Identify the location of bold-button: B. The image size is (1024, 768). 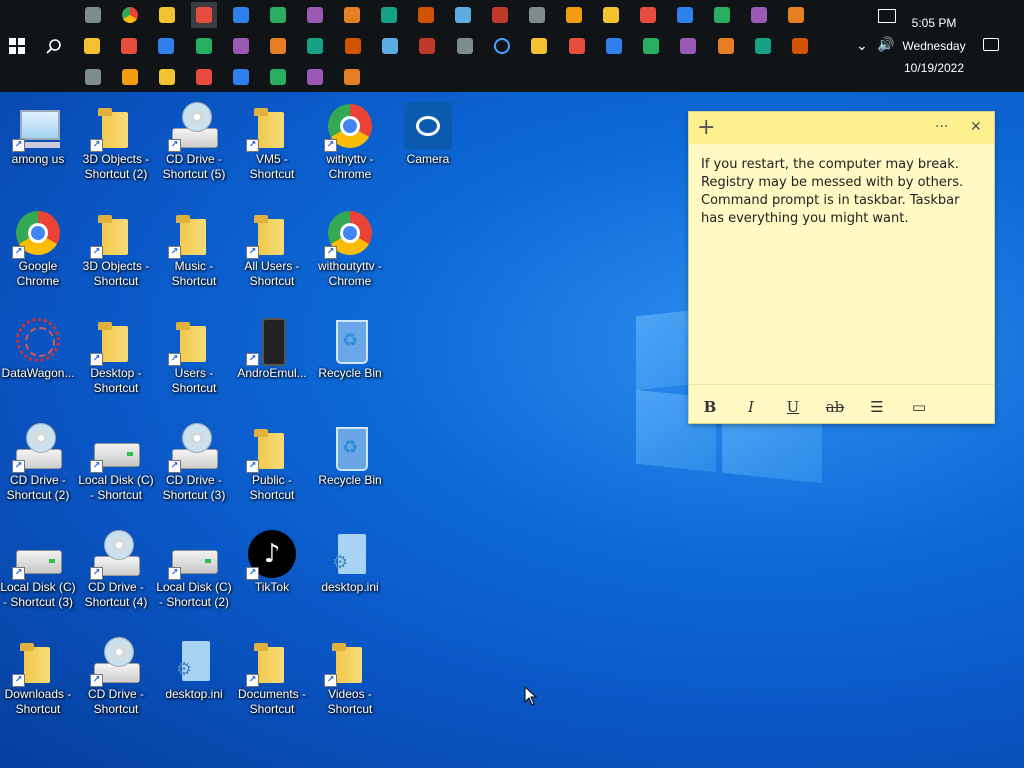
(710, 407).